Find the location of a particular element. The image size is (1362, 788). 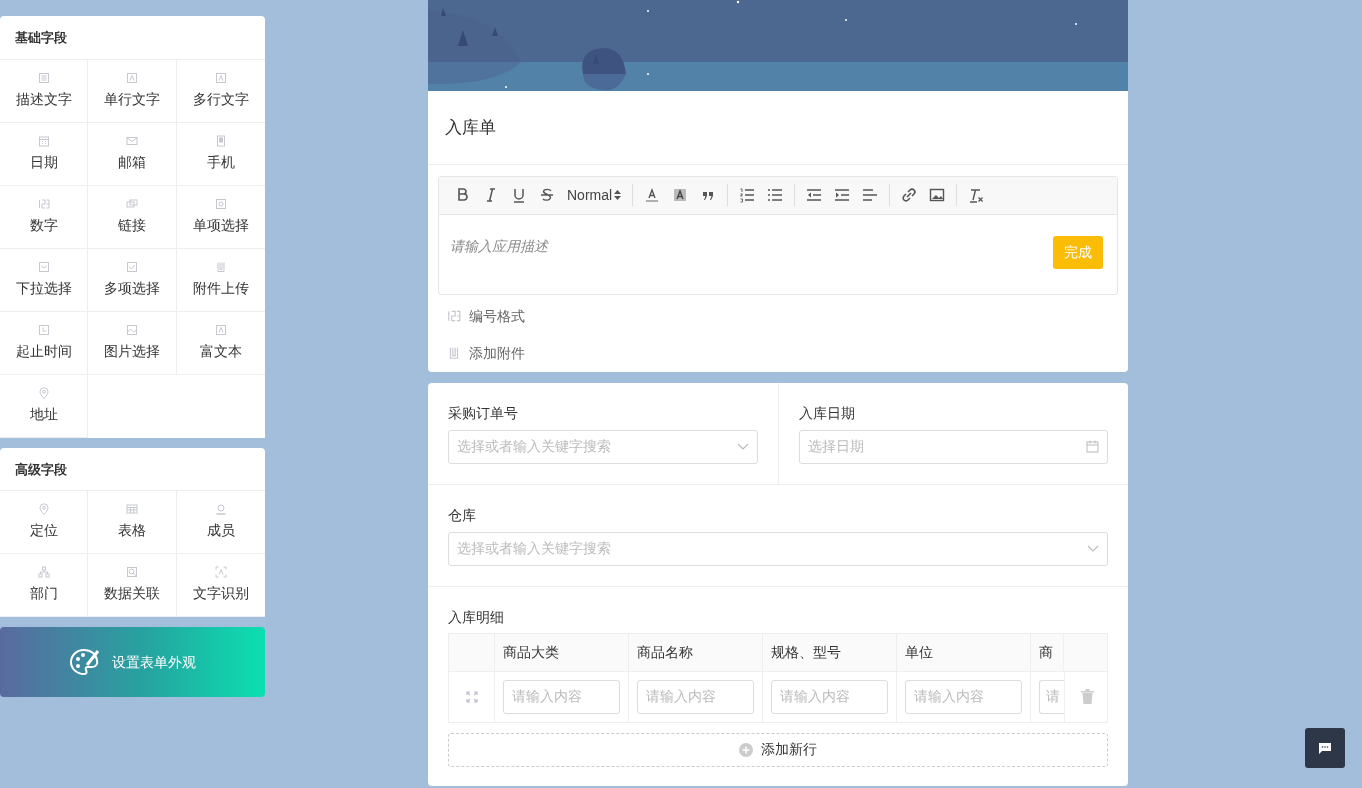

field-type-item: 邮箱 is located at coordinates (132, 154).